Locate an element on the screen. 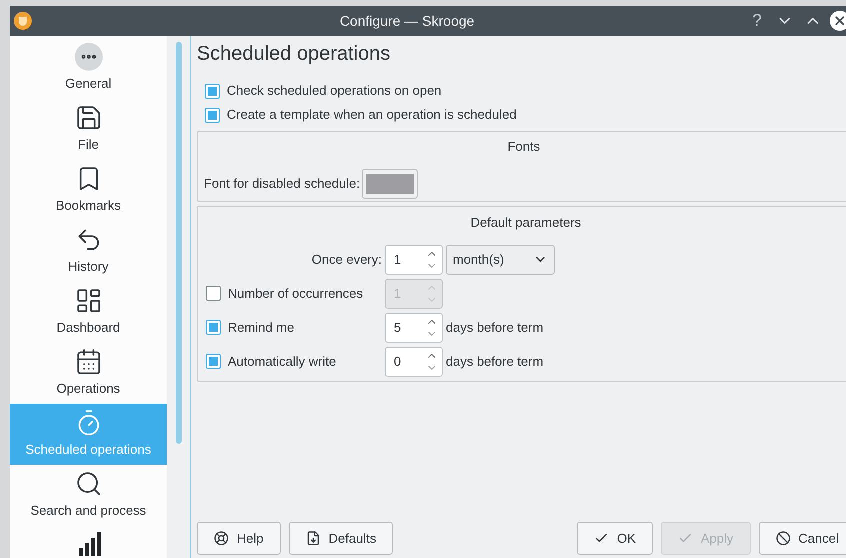 This screenshot has height=558, width=846. close-button is located at coordinates (838, 21).